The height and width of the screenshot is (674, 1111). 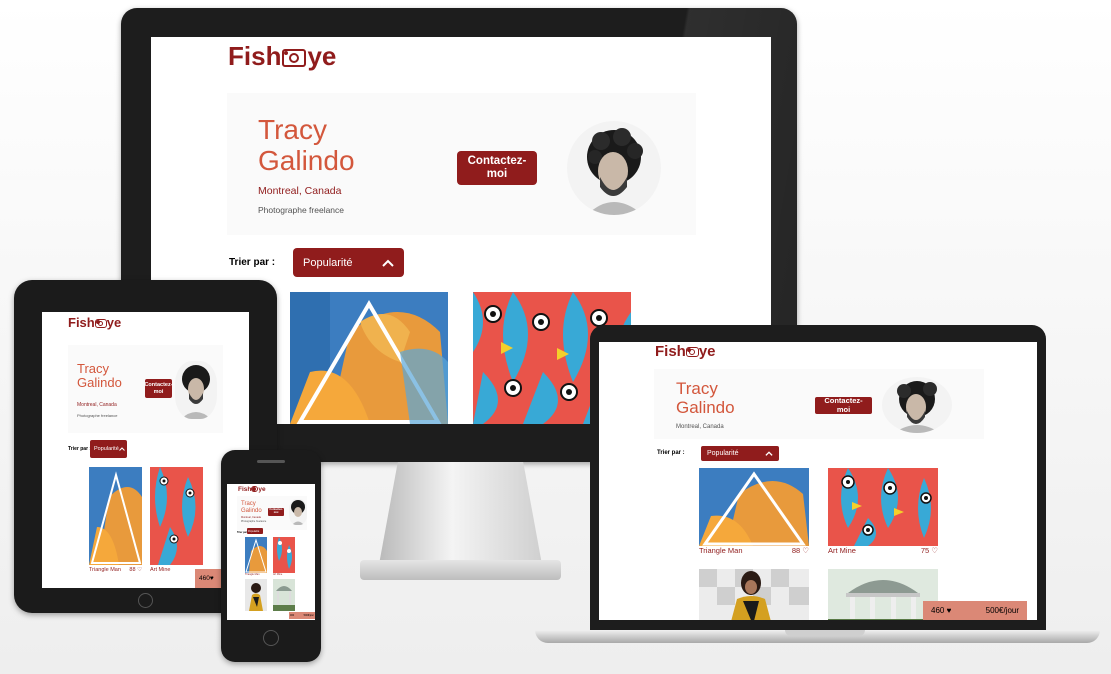 What do you see at coordinates (497, 161) in the screenshot?
I see `contact-button-line1: Contactez-` at bounding box center [497, 161].